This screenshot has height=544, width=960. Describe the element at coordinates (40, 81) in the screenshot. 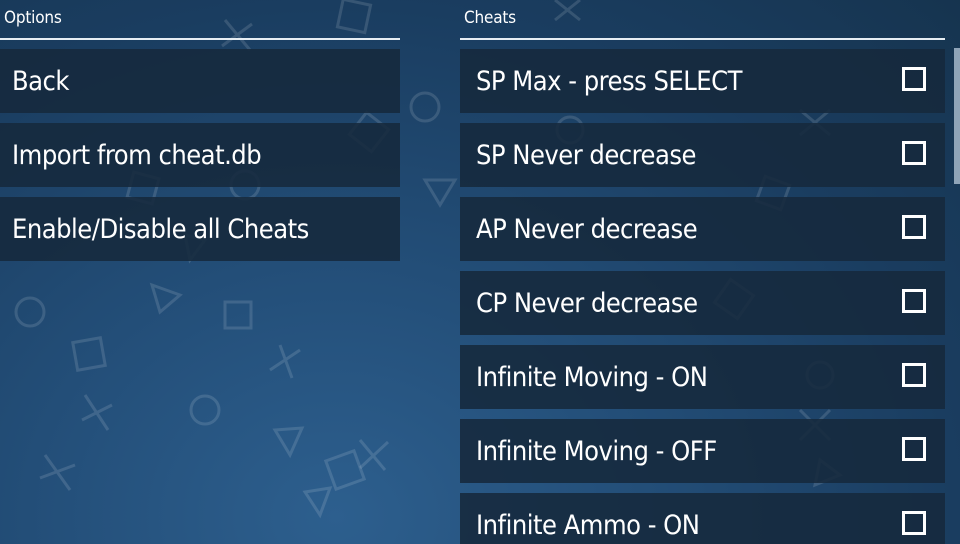

I see `back-label: Back` at that location.